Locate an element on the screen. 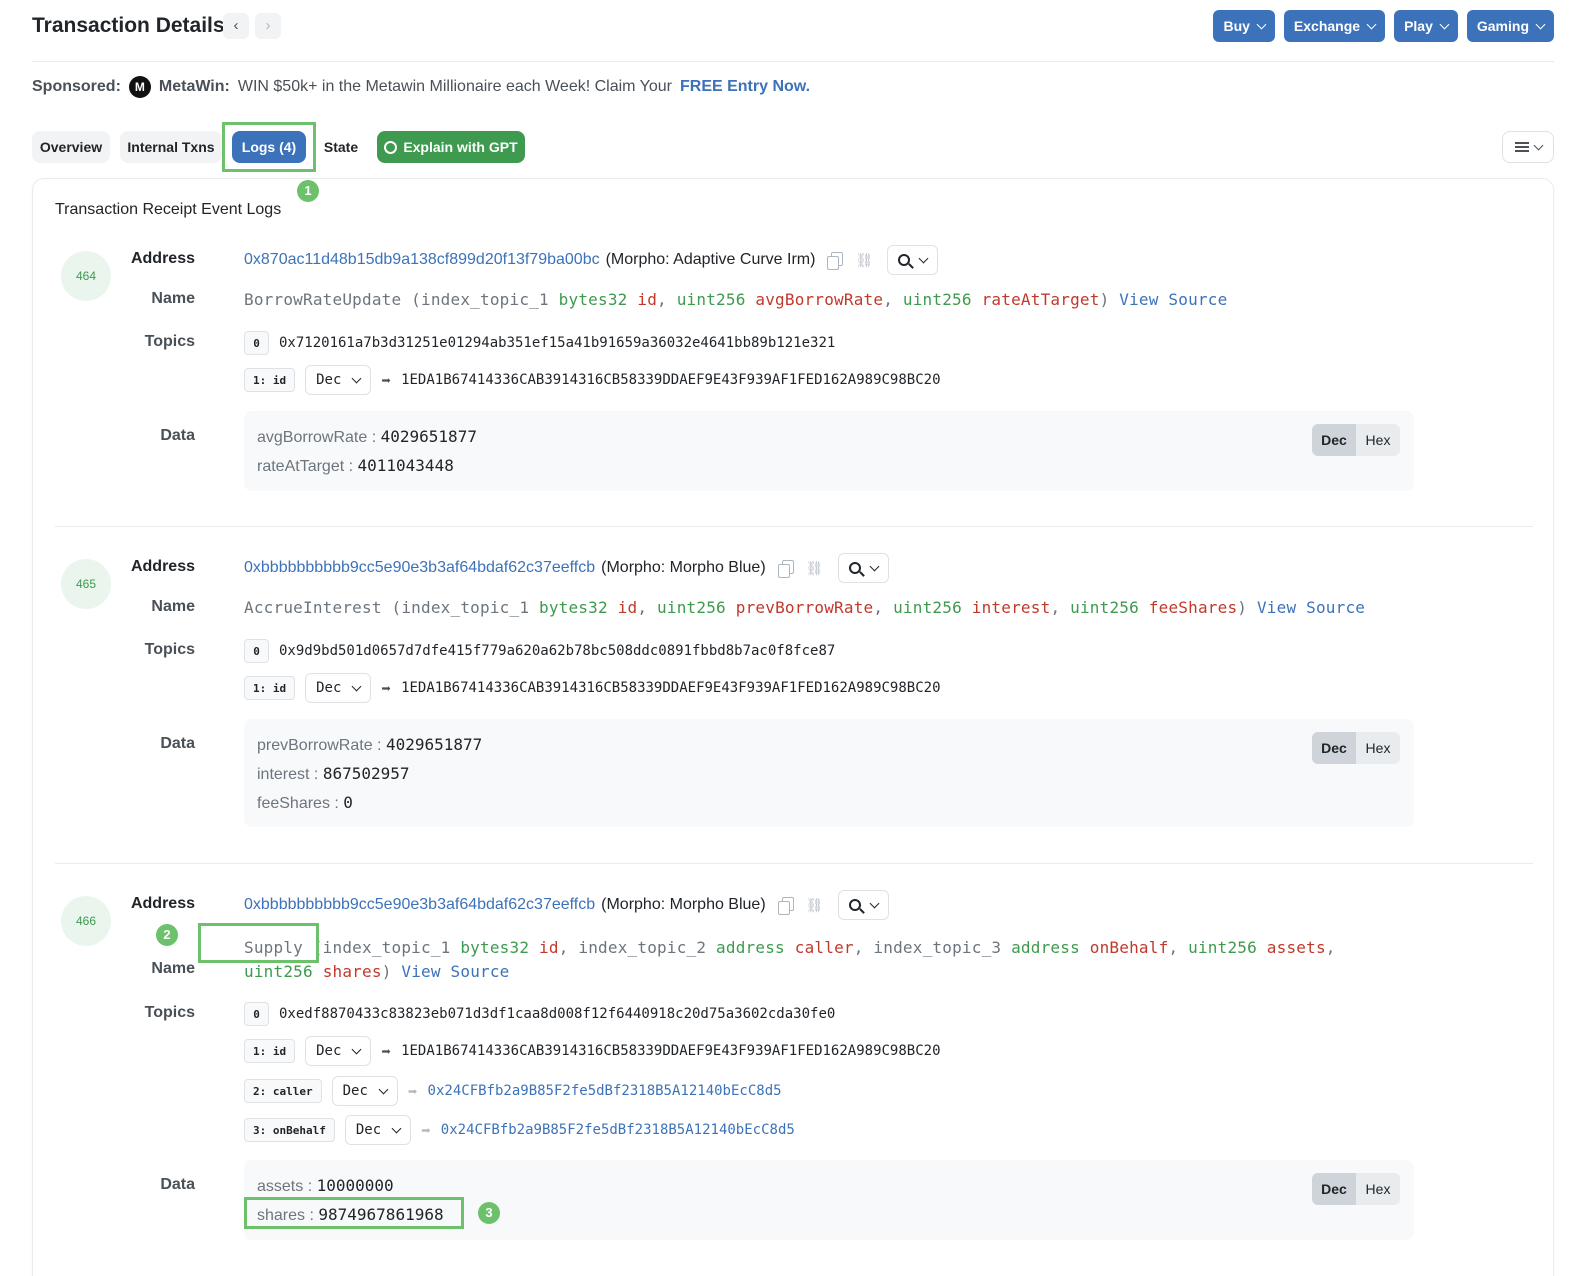  tab-state: State is located at coordinates (341, 147).